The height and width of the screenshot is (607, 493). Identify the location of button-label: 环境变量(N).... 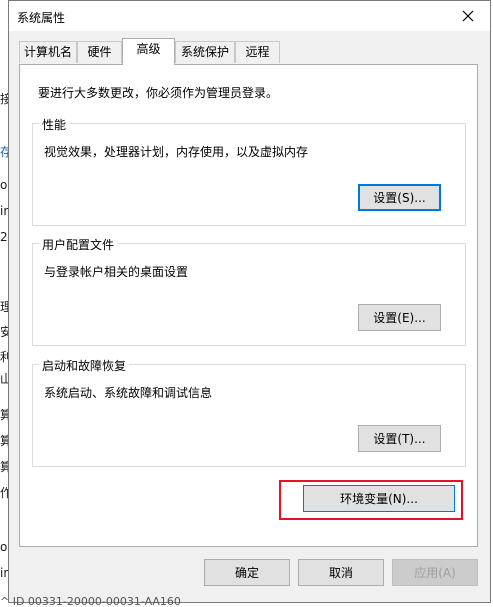
(379, 499).